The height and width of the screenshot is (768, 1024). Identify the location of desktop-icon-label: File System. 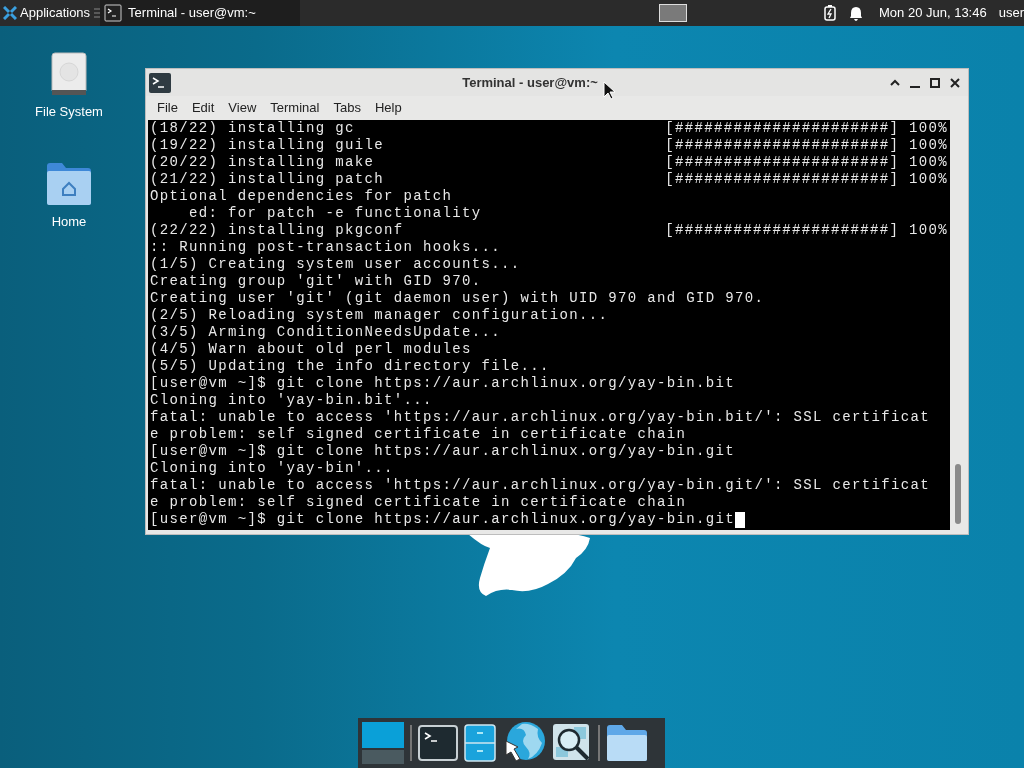
(69, 112).